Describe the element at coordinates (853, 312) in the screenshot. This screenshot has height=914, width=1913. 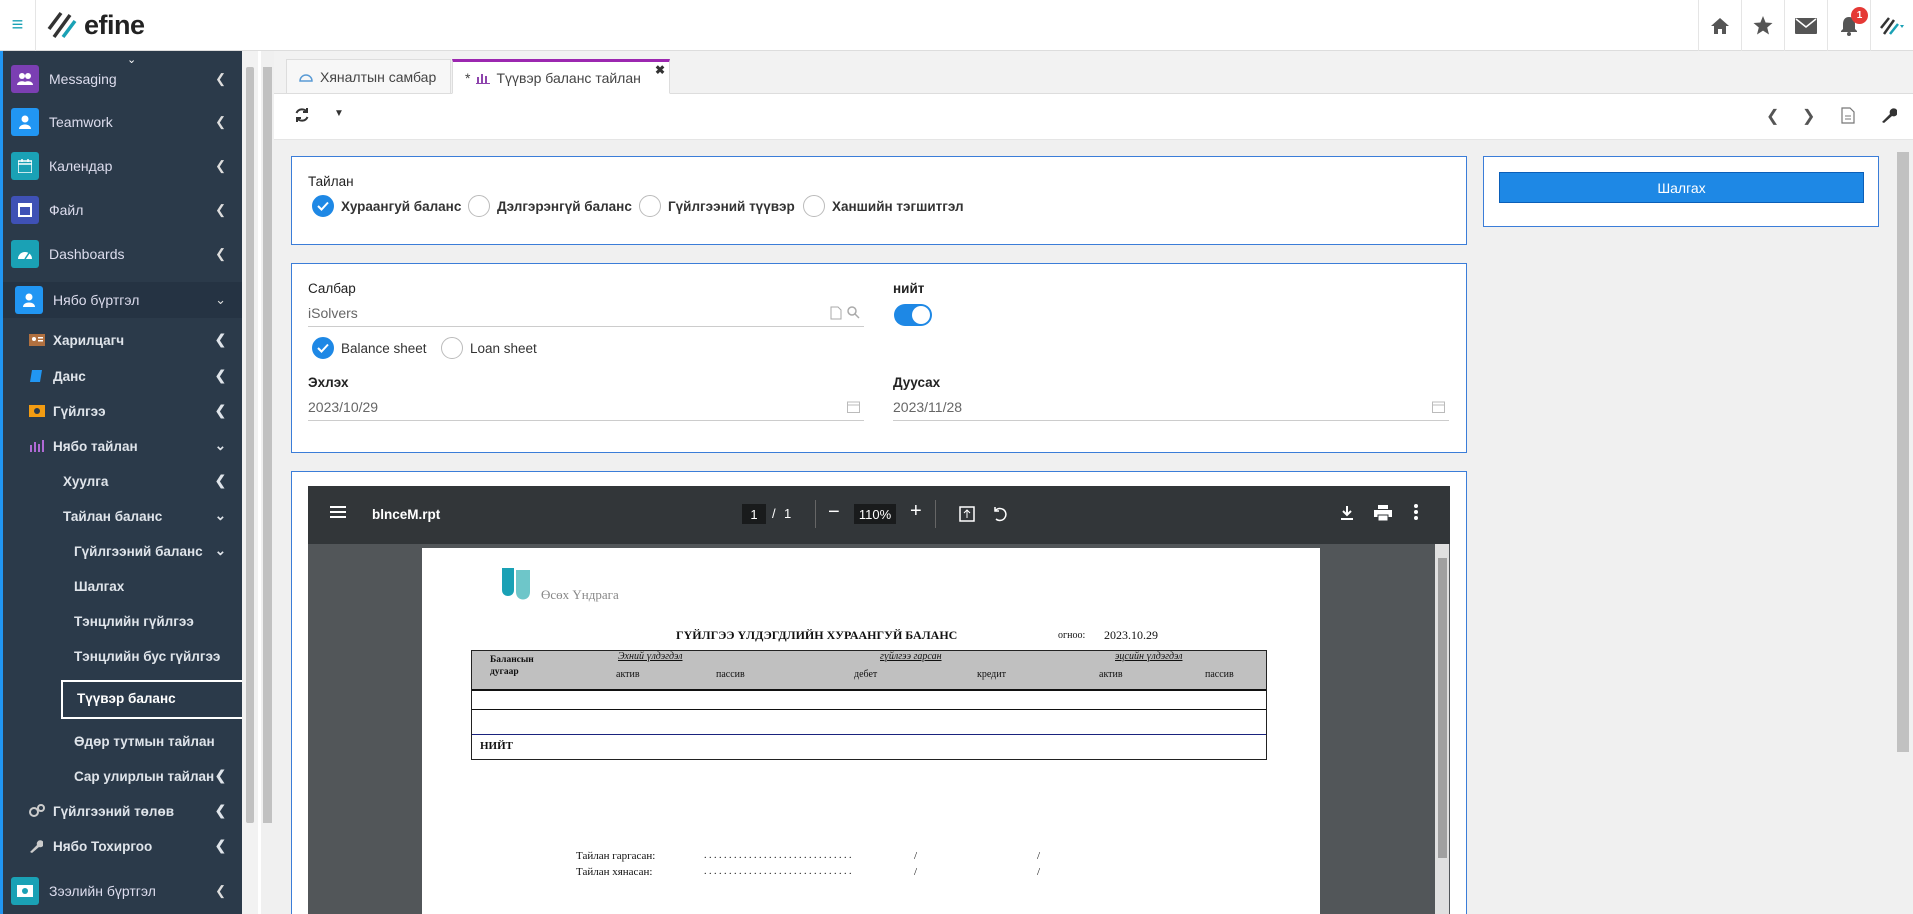
I see `search-icon` at that location.